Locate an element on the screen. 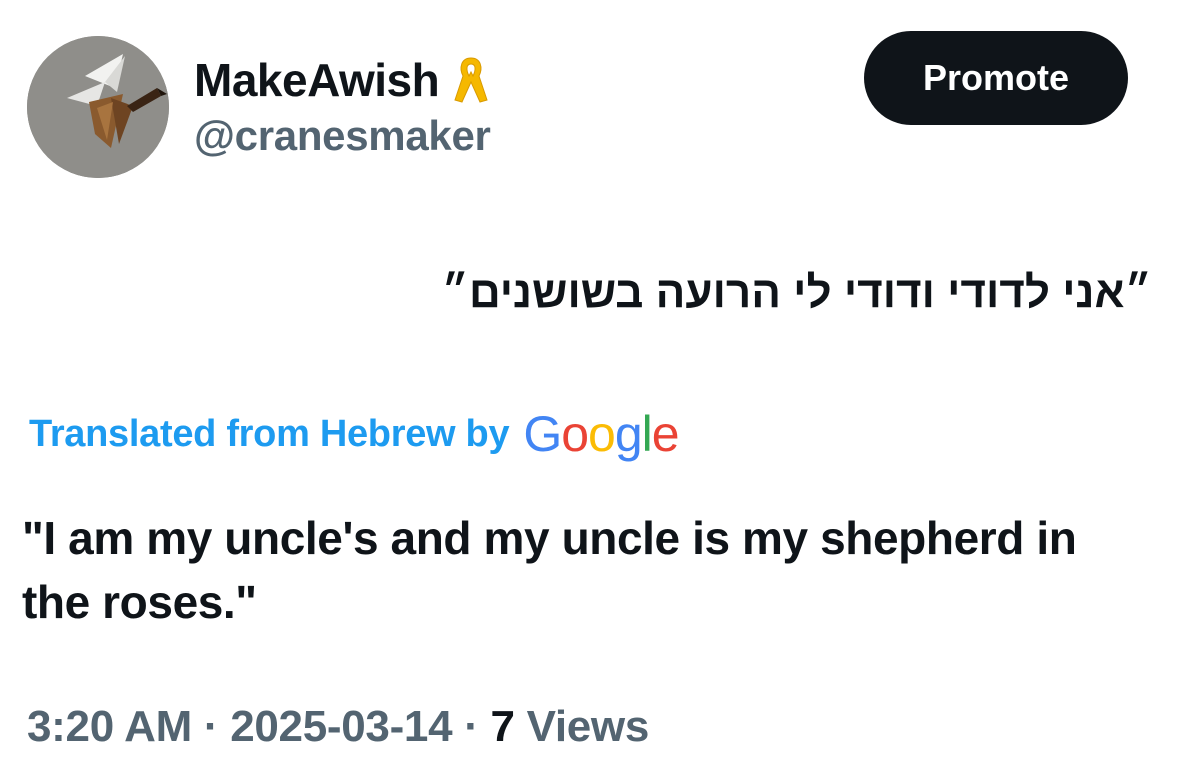  translated-from-label: Translated from Hebrew by is located at coordinates (269, 433).